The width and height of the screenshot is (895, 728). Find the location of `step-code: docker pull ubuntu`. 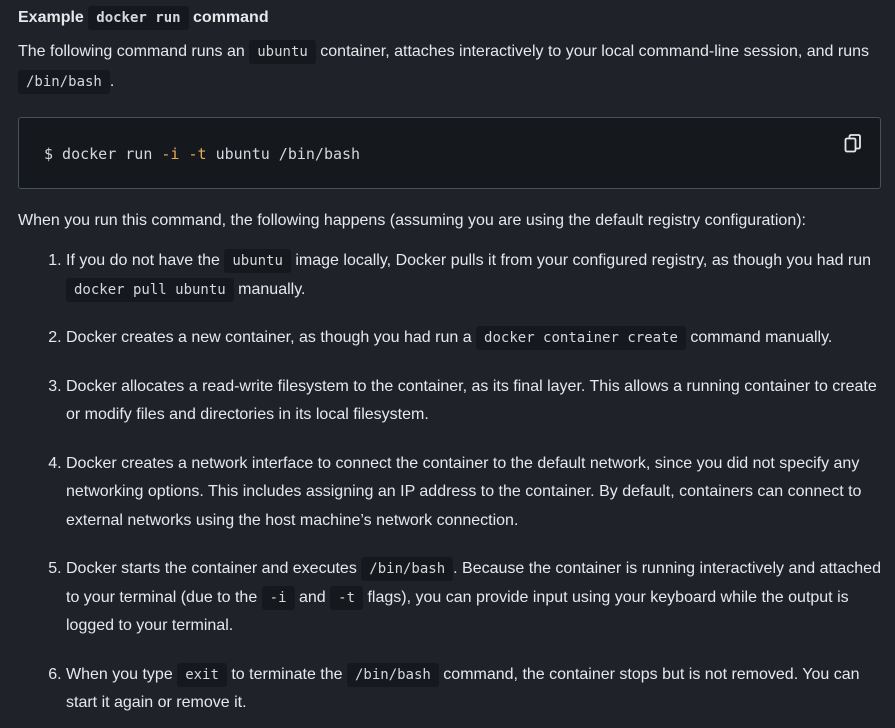

step-code: docker pull ubuntu is located at coordinates (150, 289).